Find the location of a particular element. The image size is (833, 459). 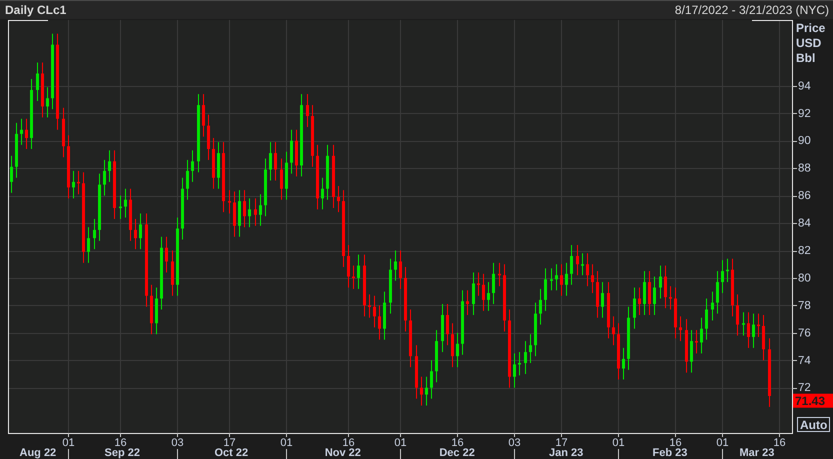

y-axis-label: 86 is located at coordinates (804, 196).